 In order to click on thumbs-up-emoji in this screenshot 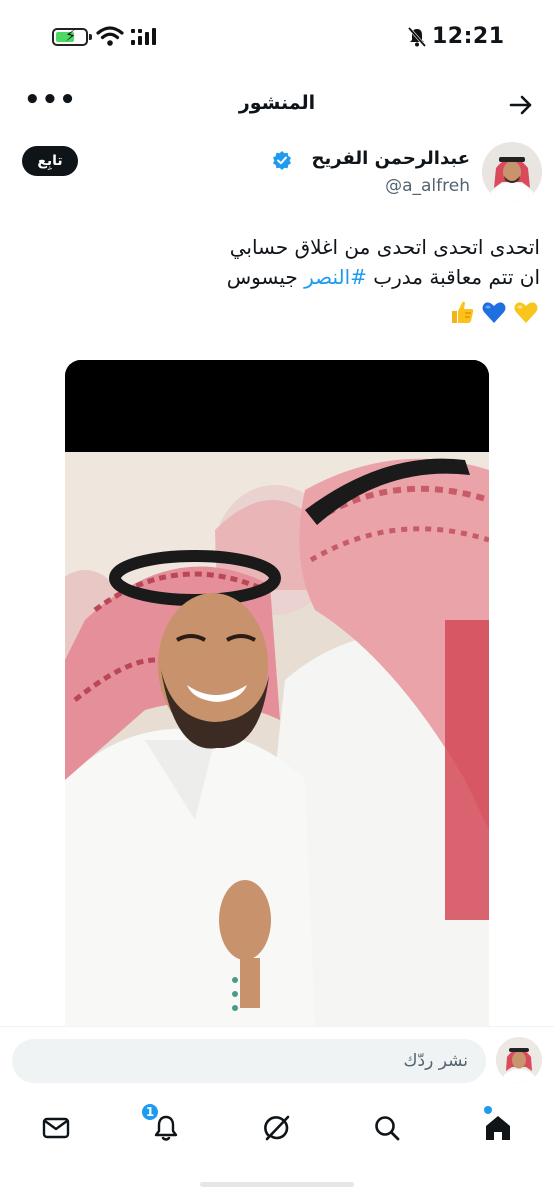, I will do `click(463, 312)`.